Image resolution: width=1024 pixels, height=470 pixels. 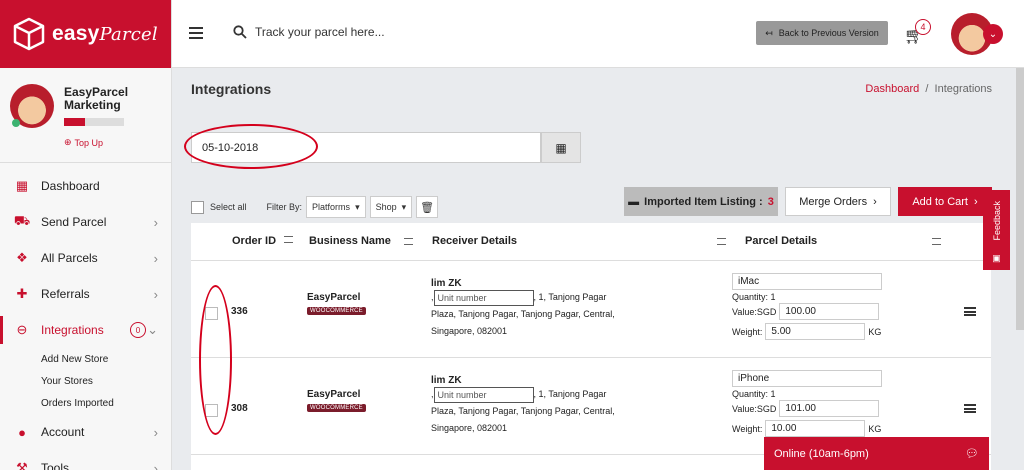 I want to click on order-id: 336, so click(x=239, y=311).